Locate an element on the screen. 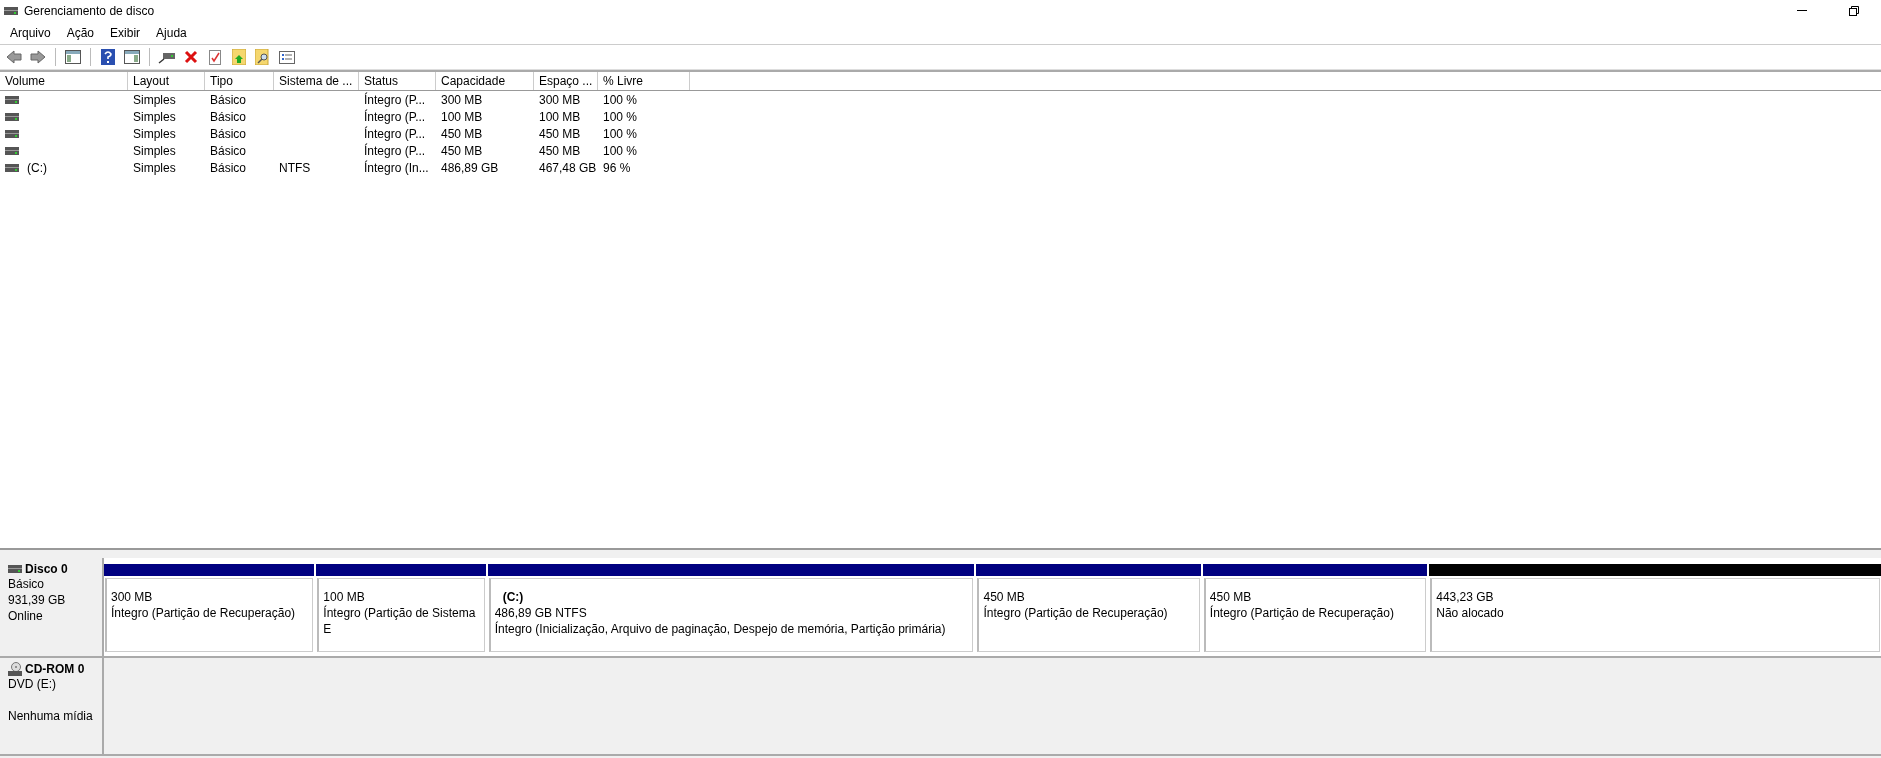 The height and width of the screenshot is (758, 1881). partition-status: Íntegro (Partição de Sistema E is located at coordinates (400, 621).